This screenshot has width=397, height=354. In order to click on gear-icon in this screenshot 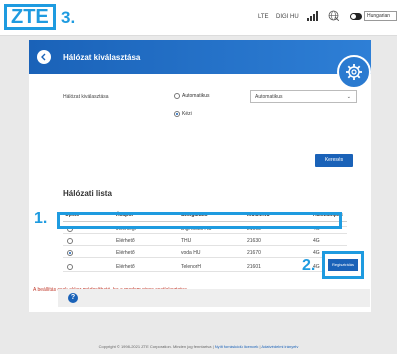, I will do `click(354, 72)`.